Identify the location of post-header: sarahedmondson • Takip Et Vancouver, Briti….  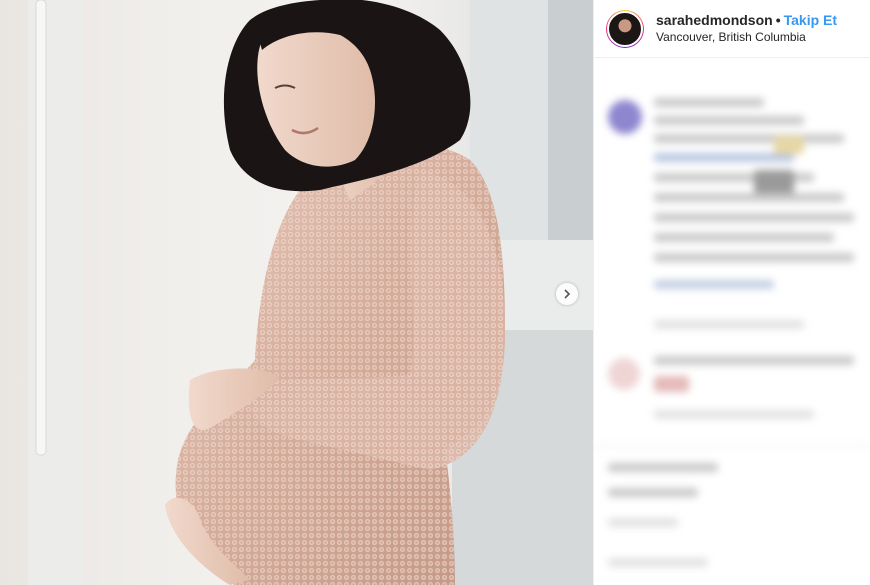
(732, 29).